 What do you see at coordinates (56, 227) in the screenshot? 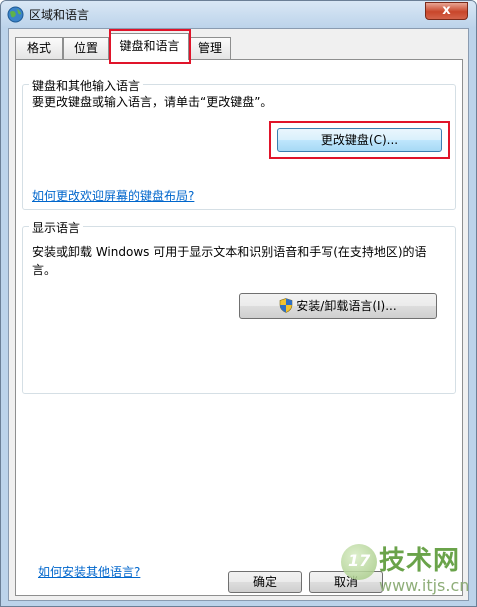
I see `group-title: 显示语言` at bounding box center [56, 227].